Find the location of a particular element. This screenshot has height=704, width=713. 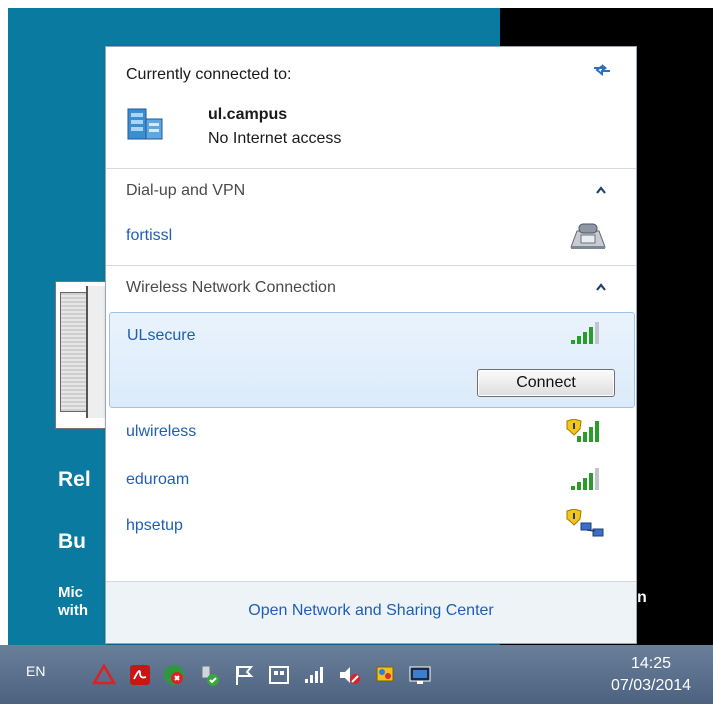

background-text-mic-line2: with is located at coordinates (73, 610).